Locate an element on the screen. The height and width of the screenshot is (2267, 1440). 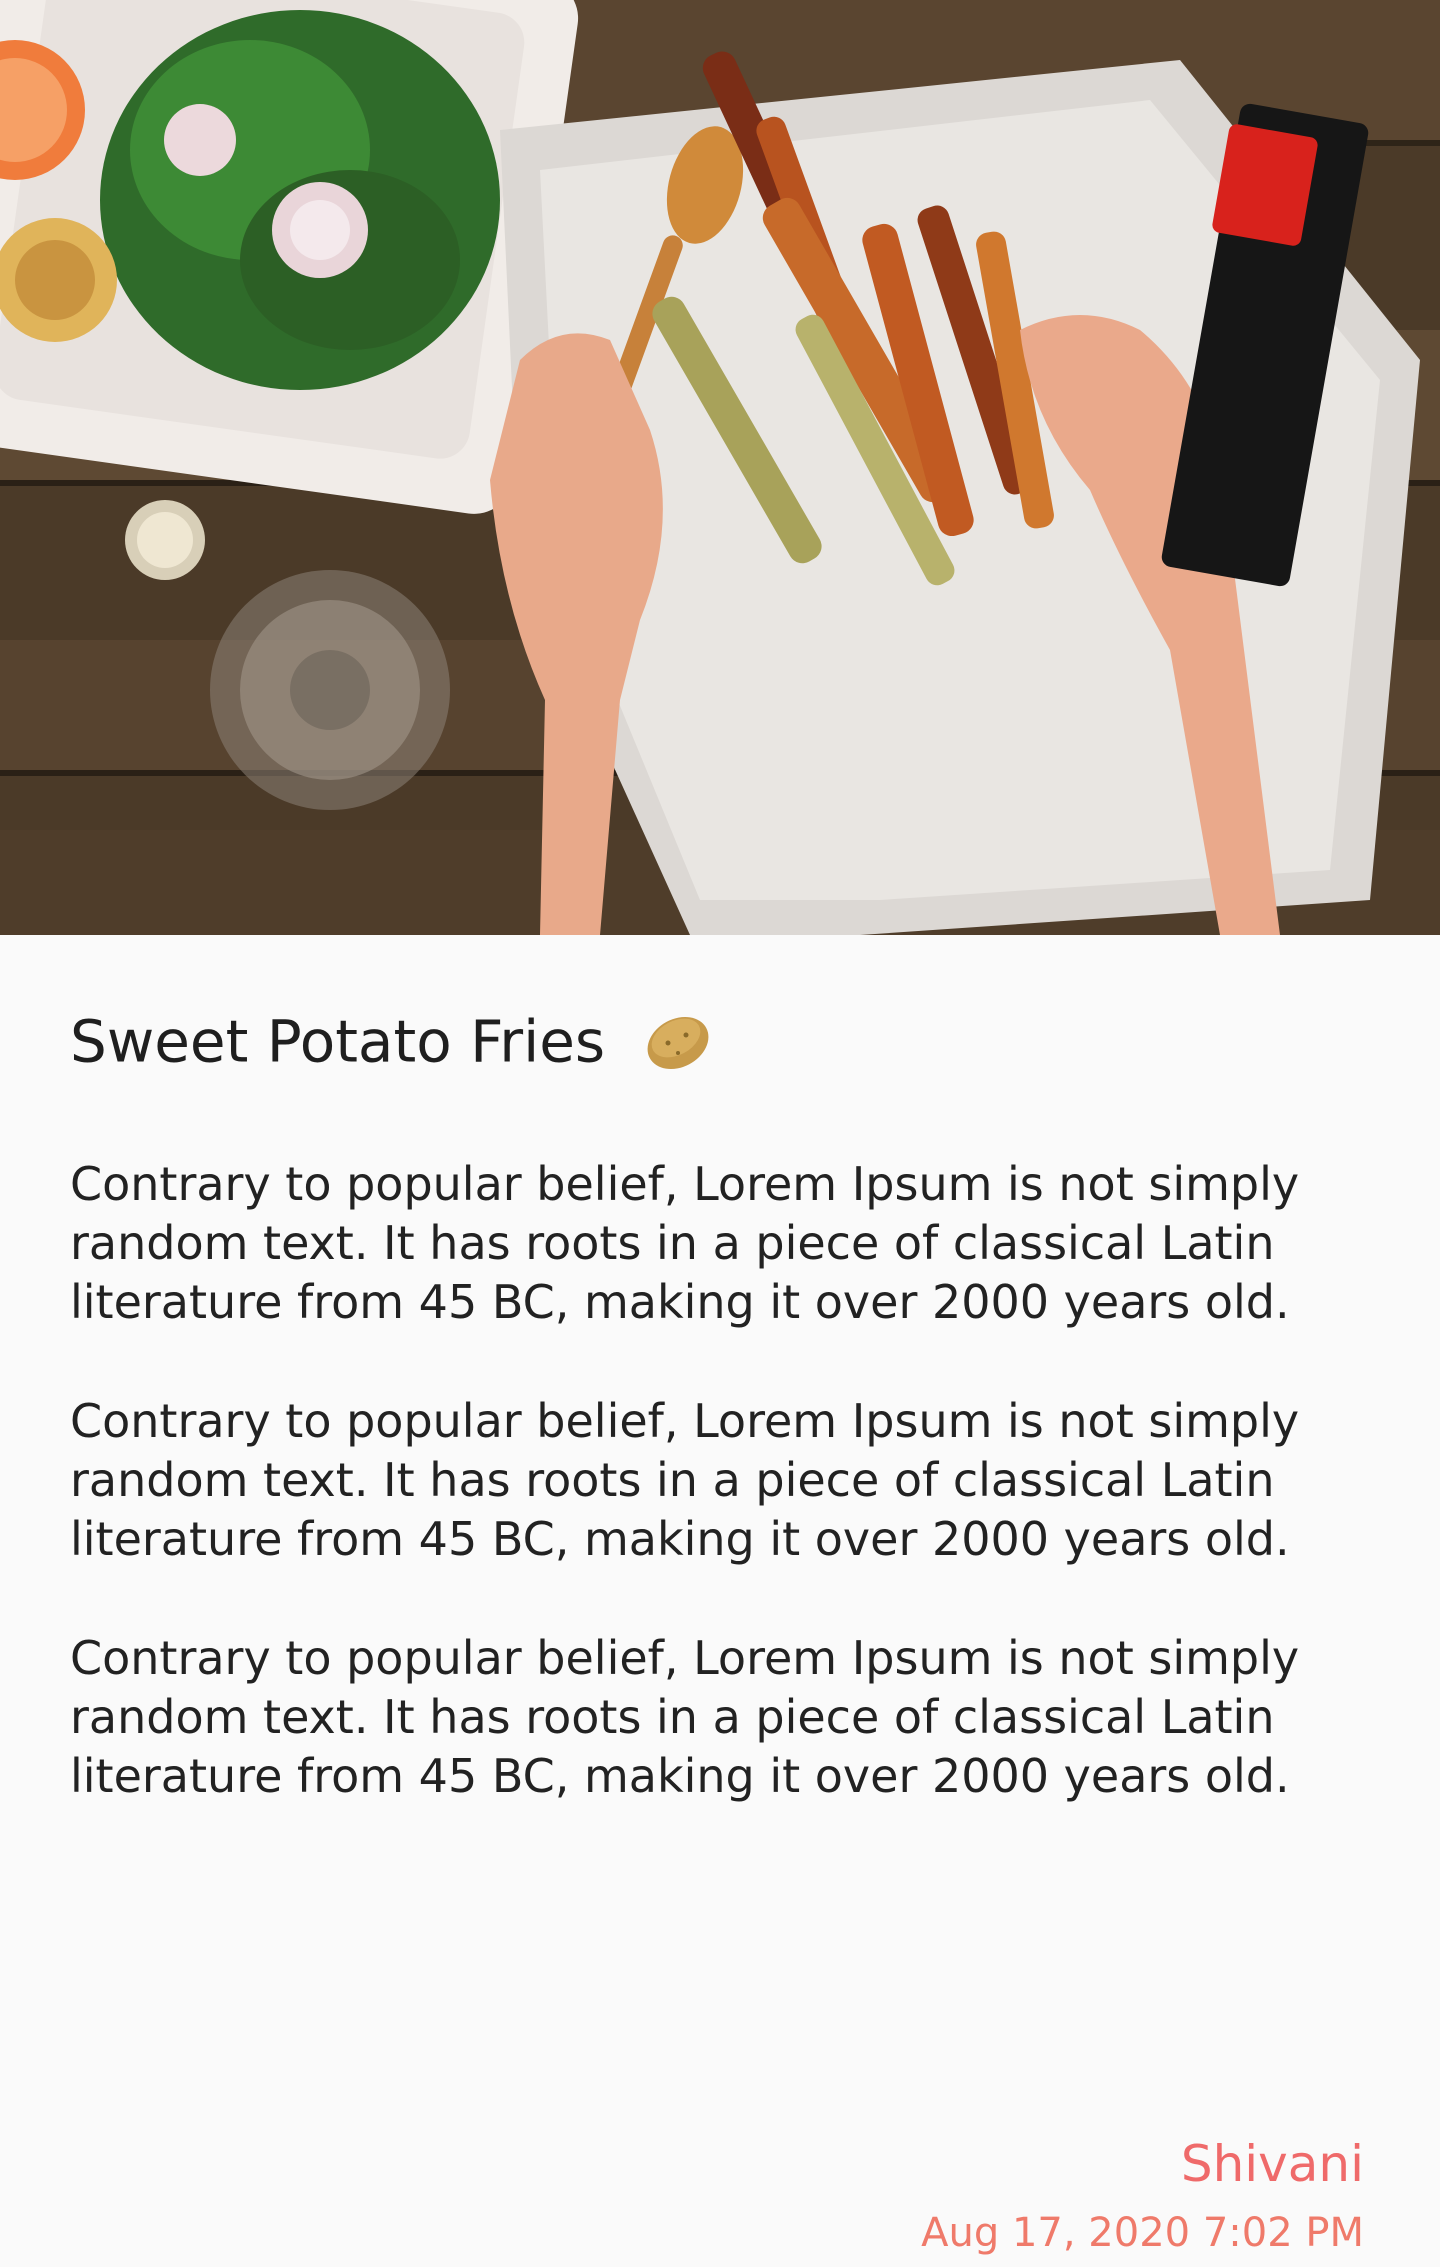
article-title-text: Sweet Potato Fries is located at coordinates (338, 1041).